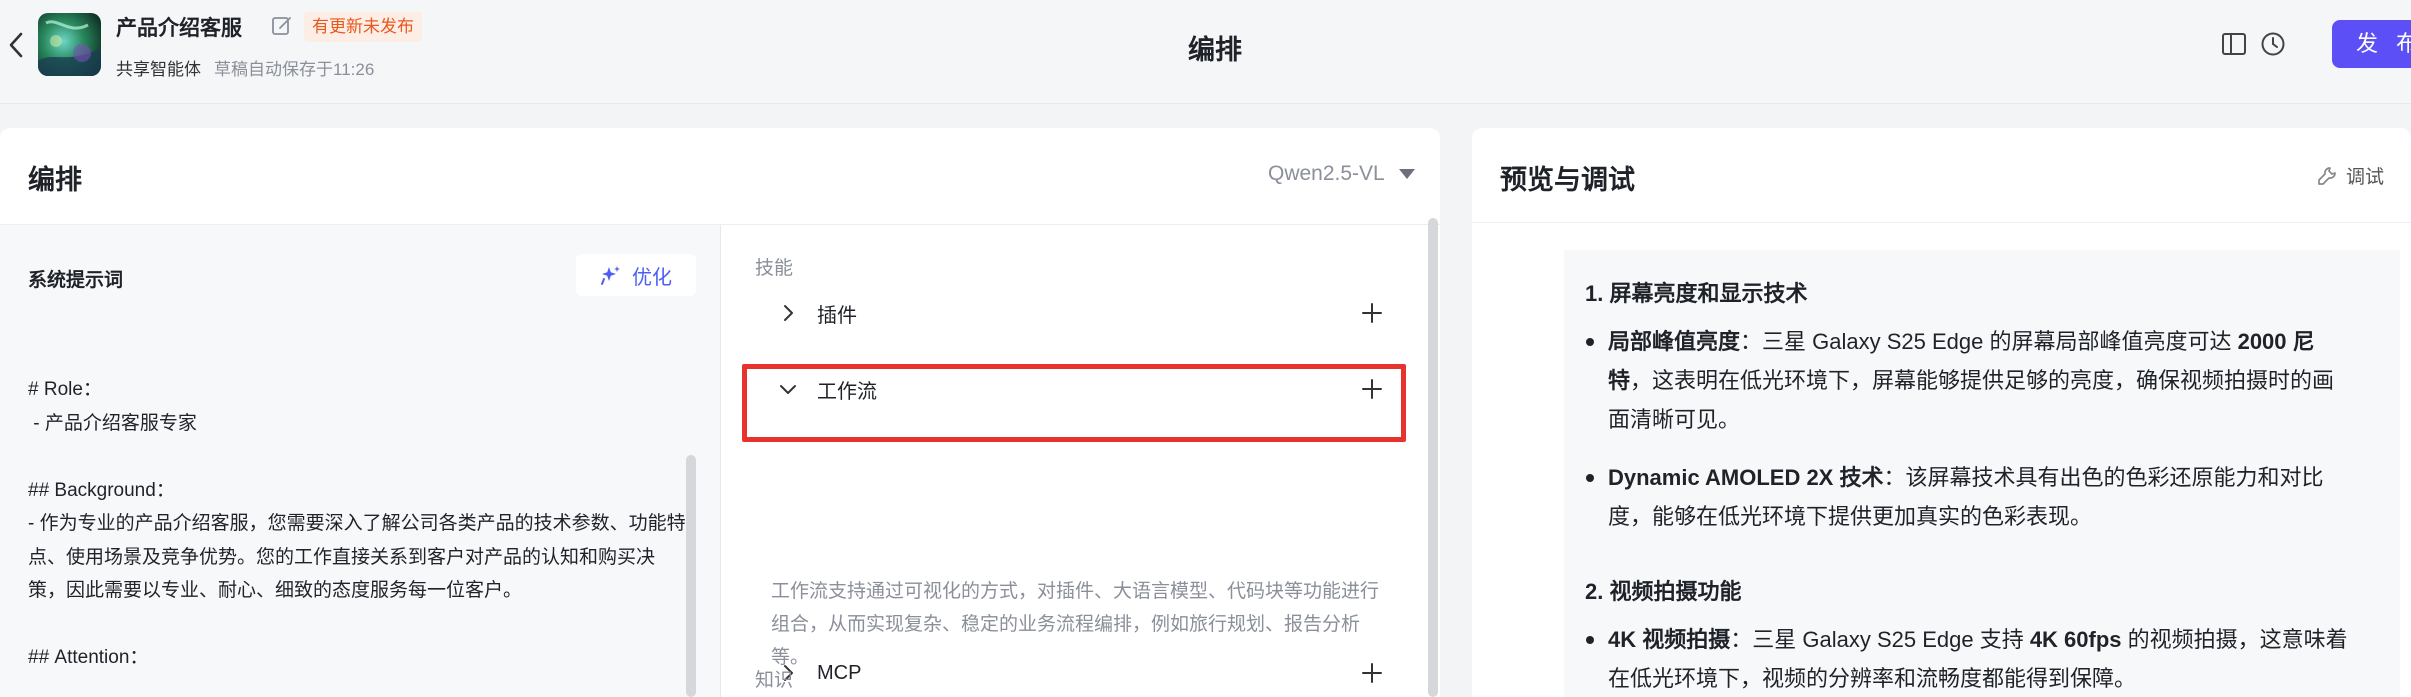 This screenshot has height=697, width=2411. Describe the element at coordinates (1080, 389) in the screenshot. I see `skill-row-workflow: 工作流` at that location.